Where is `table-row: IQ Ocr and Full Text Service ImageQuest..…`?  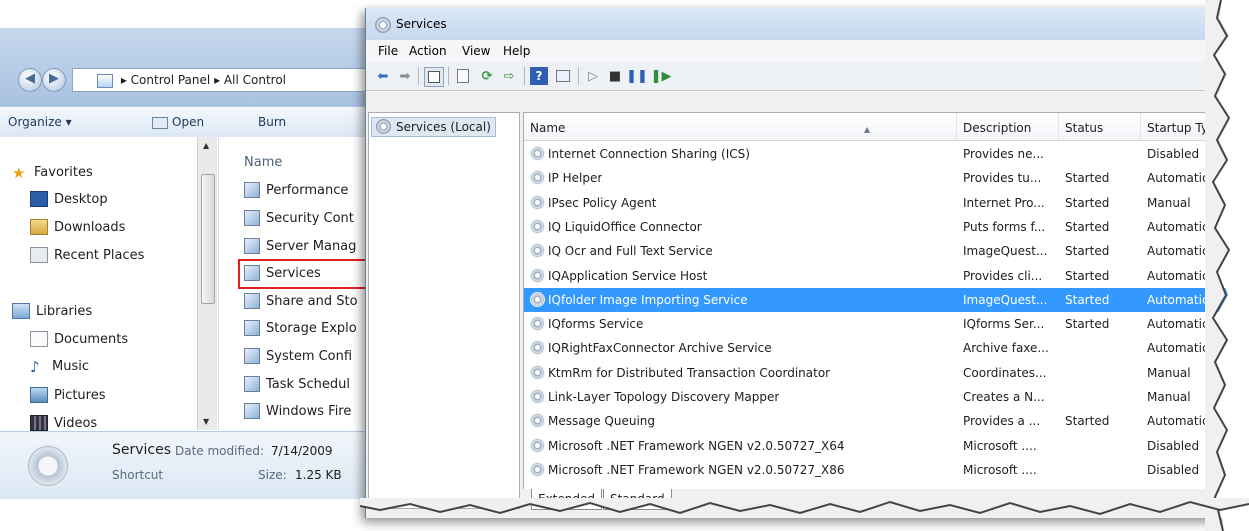
table-row: IQ Ocr and Full Text Service ImageQuest..… is located at coordinates (886, 251).